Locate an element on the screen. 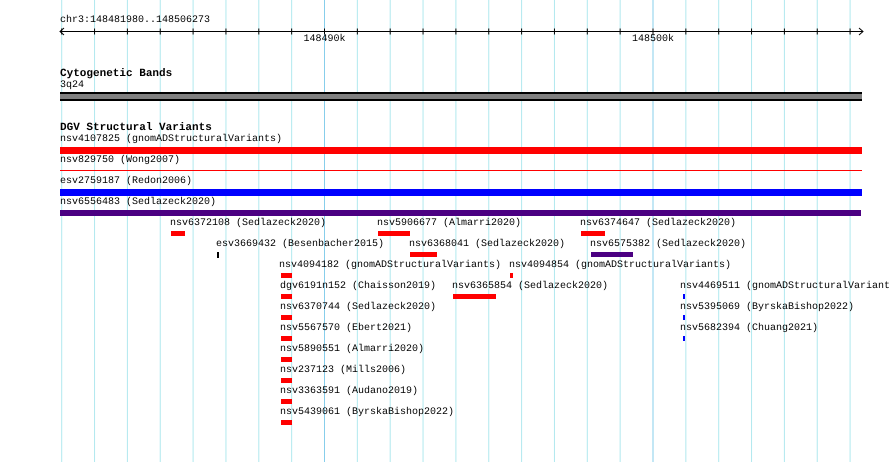 The height and width of the screenshot is (462, 890). feature-label: nsv6368041 (Sedlazeck2020) is located at coordinates (487, 245).